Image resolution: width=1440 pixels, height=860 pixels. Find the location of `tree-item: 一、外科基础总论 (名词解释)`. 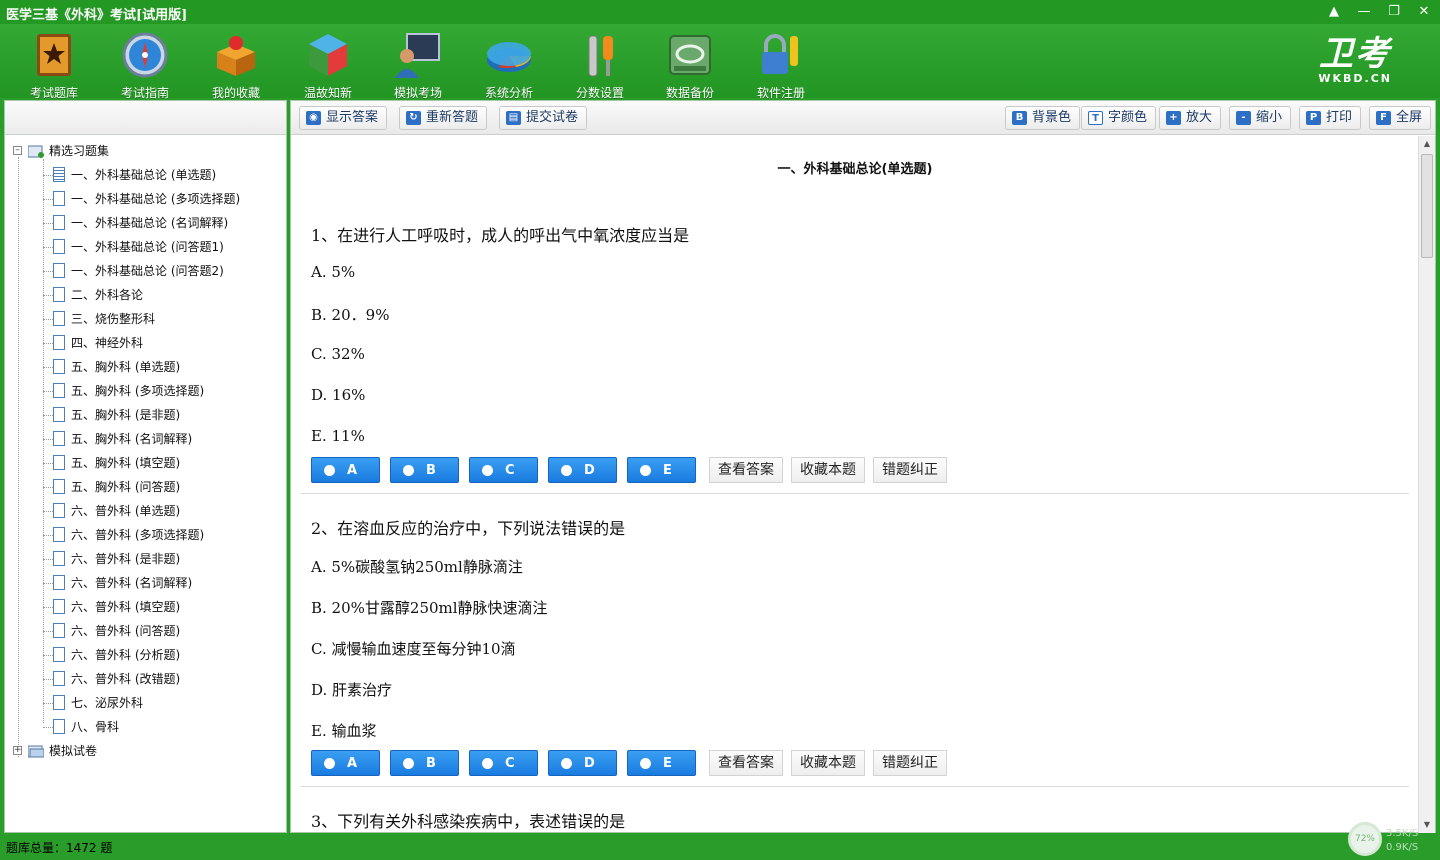

tree-item: 一、外科基础总论 (名词解释) is located at coordinates (145, 223).